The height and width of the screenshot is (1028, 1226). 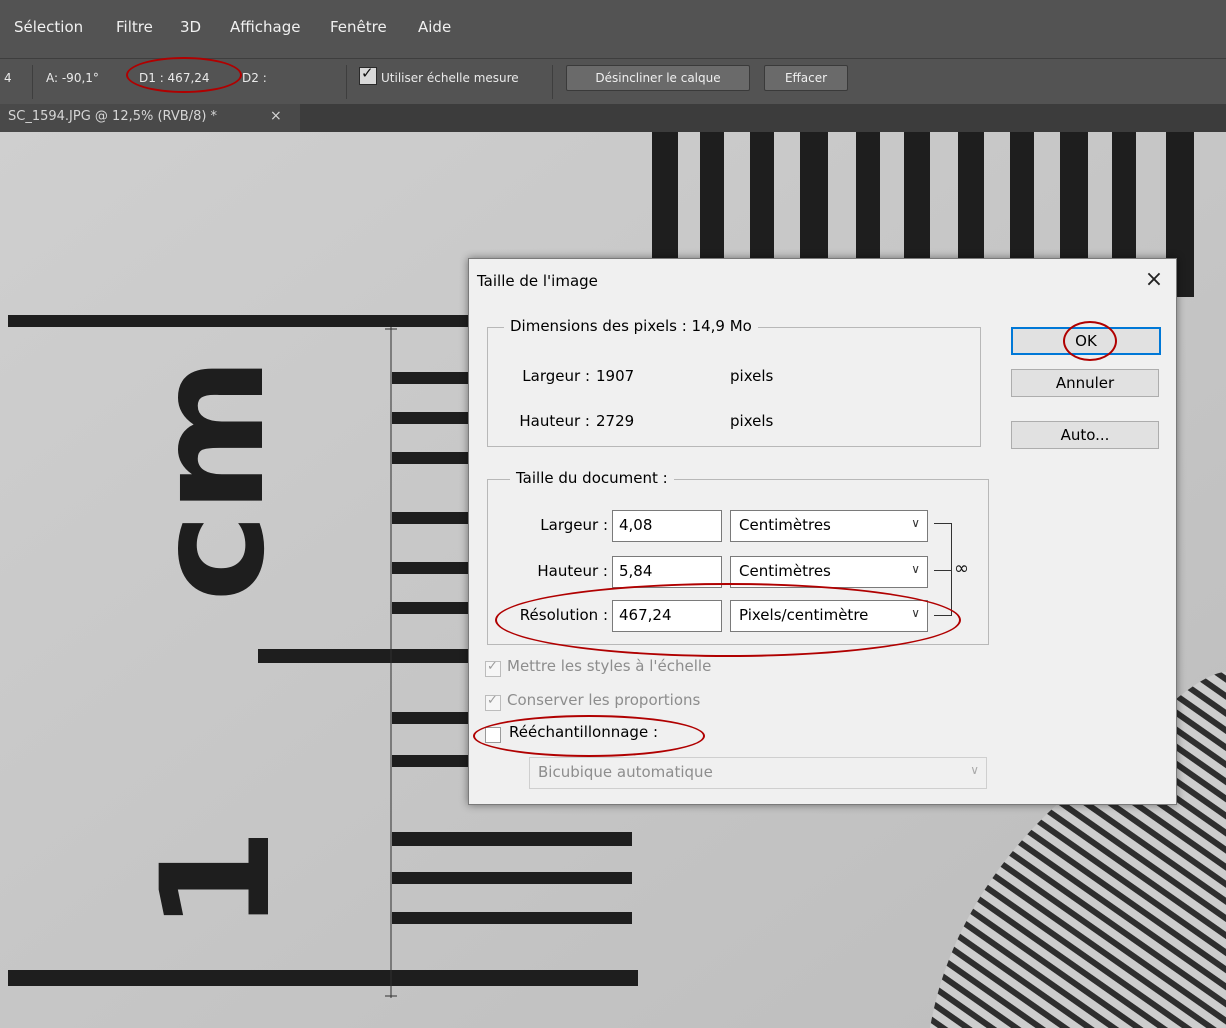 What do you see at coordinates (752, 376) in the screenshot?
I see `pixel-width-unit: pixels` at bounding box center [752, 376].